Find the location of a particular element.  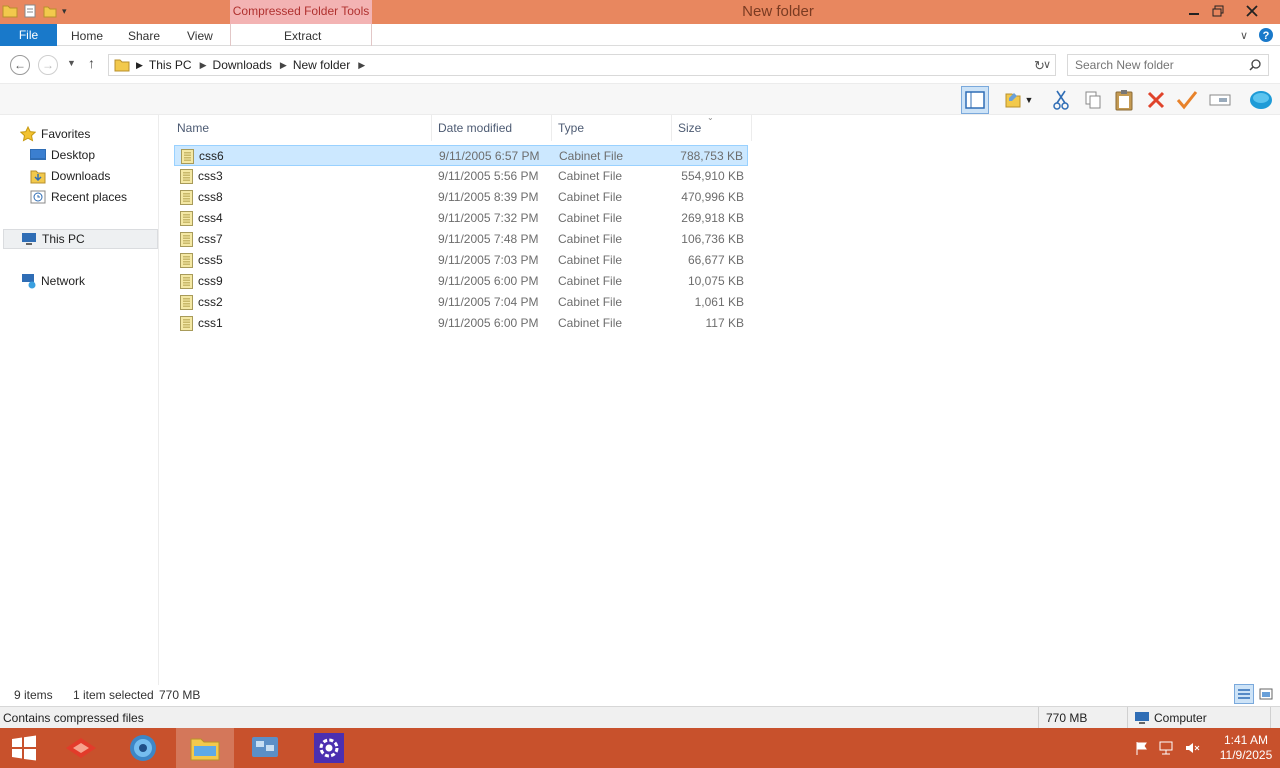

file-name: css1 is located at coordinates (210, 323).